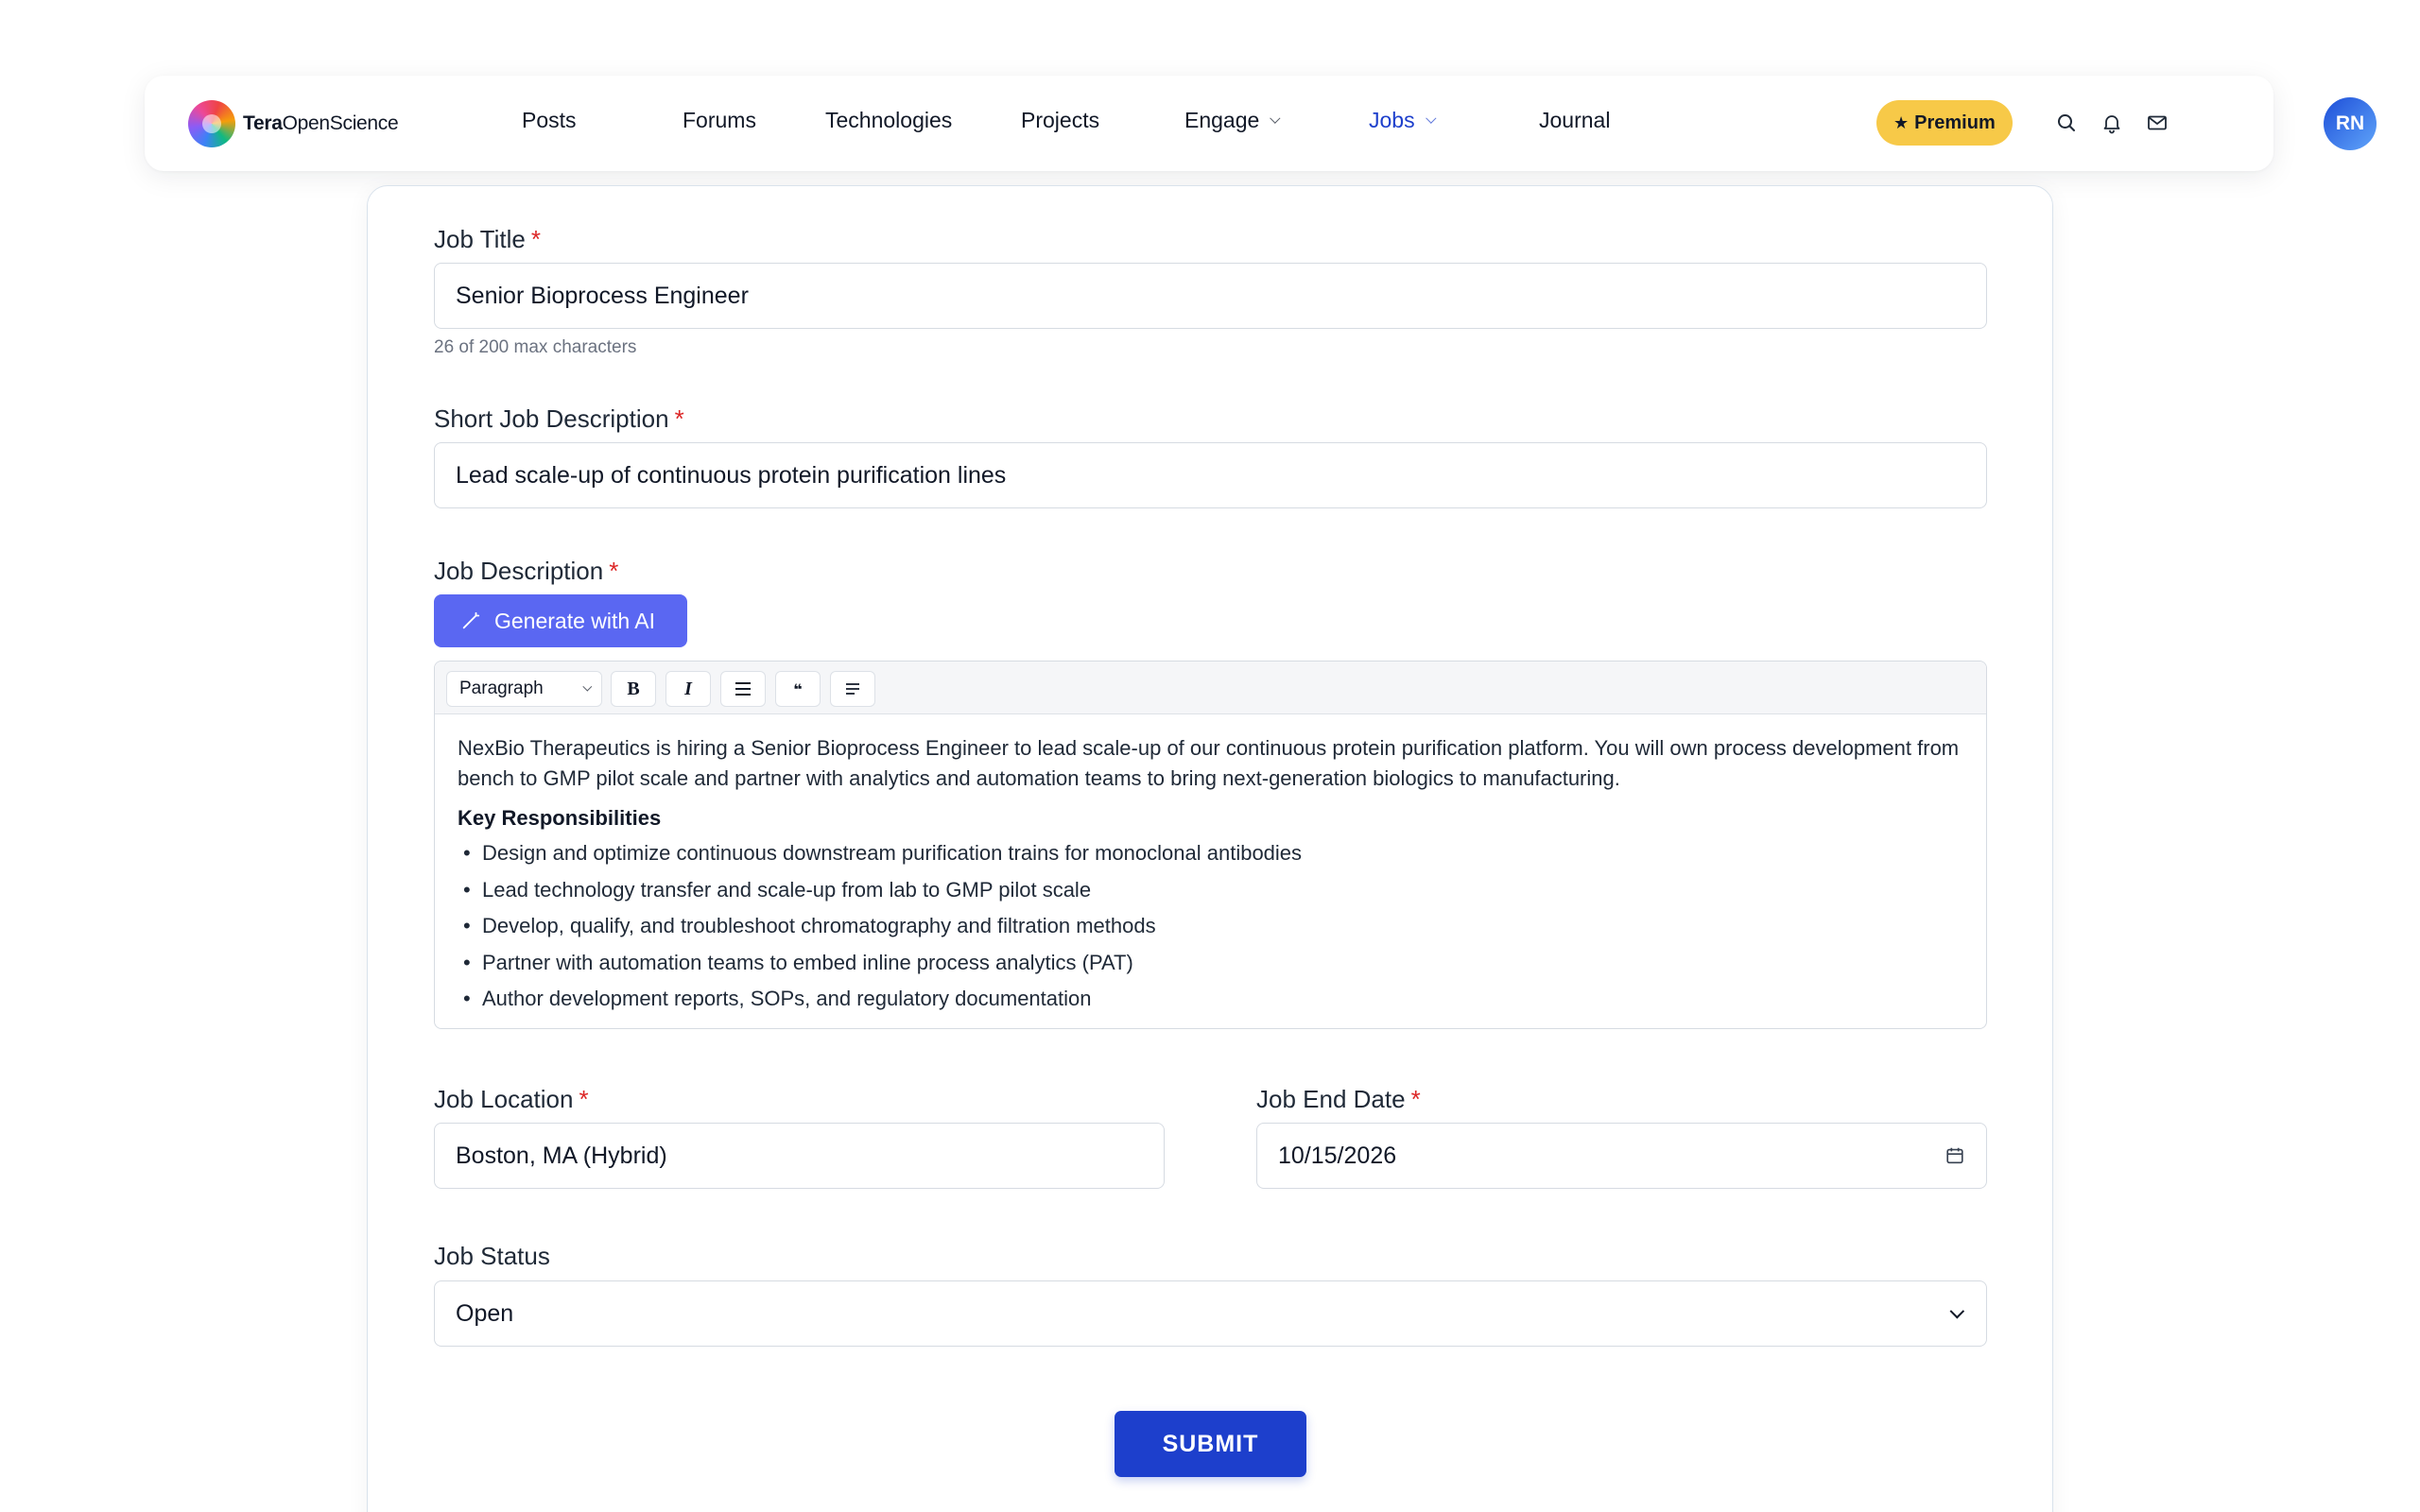 The height and width of the screenshot is (1512, 2420). I want to click on calendar-icon, so click(1955, 1155).